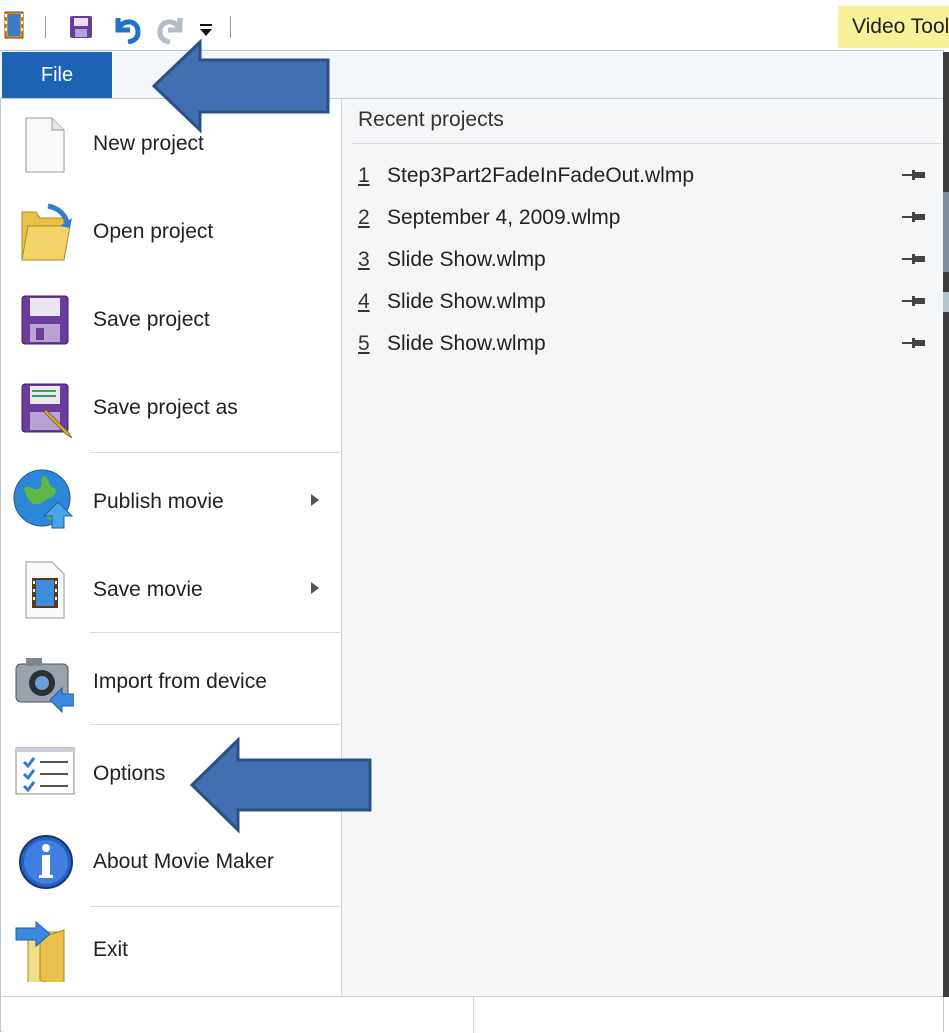 This screenshot has width=949, height=1033. Describe the element at coordinates (46, 862) in the screenshot. I see `info-icon` at that location.